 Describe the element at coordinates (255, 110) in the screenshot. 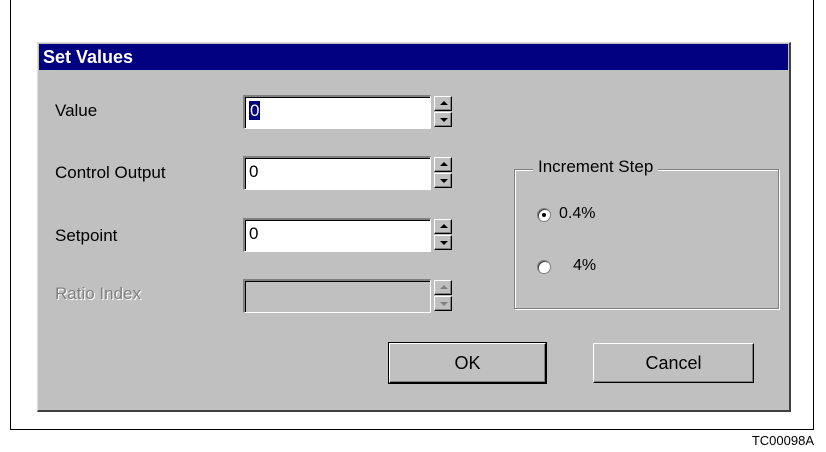

I see `value-input-text: 0` at that location.